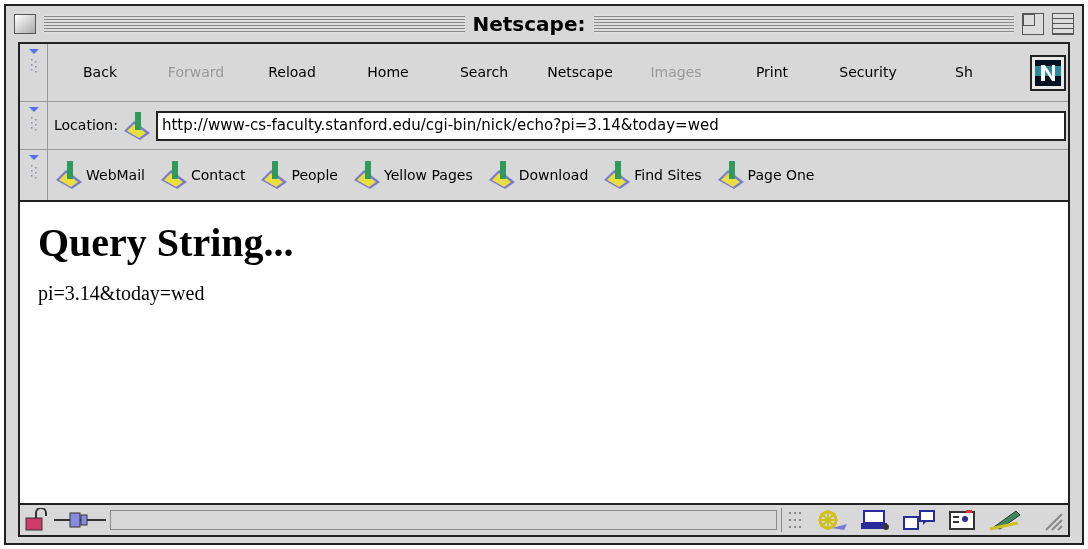  I want to click on bookmark-link: Yellow Pages, so click(428, 175).